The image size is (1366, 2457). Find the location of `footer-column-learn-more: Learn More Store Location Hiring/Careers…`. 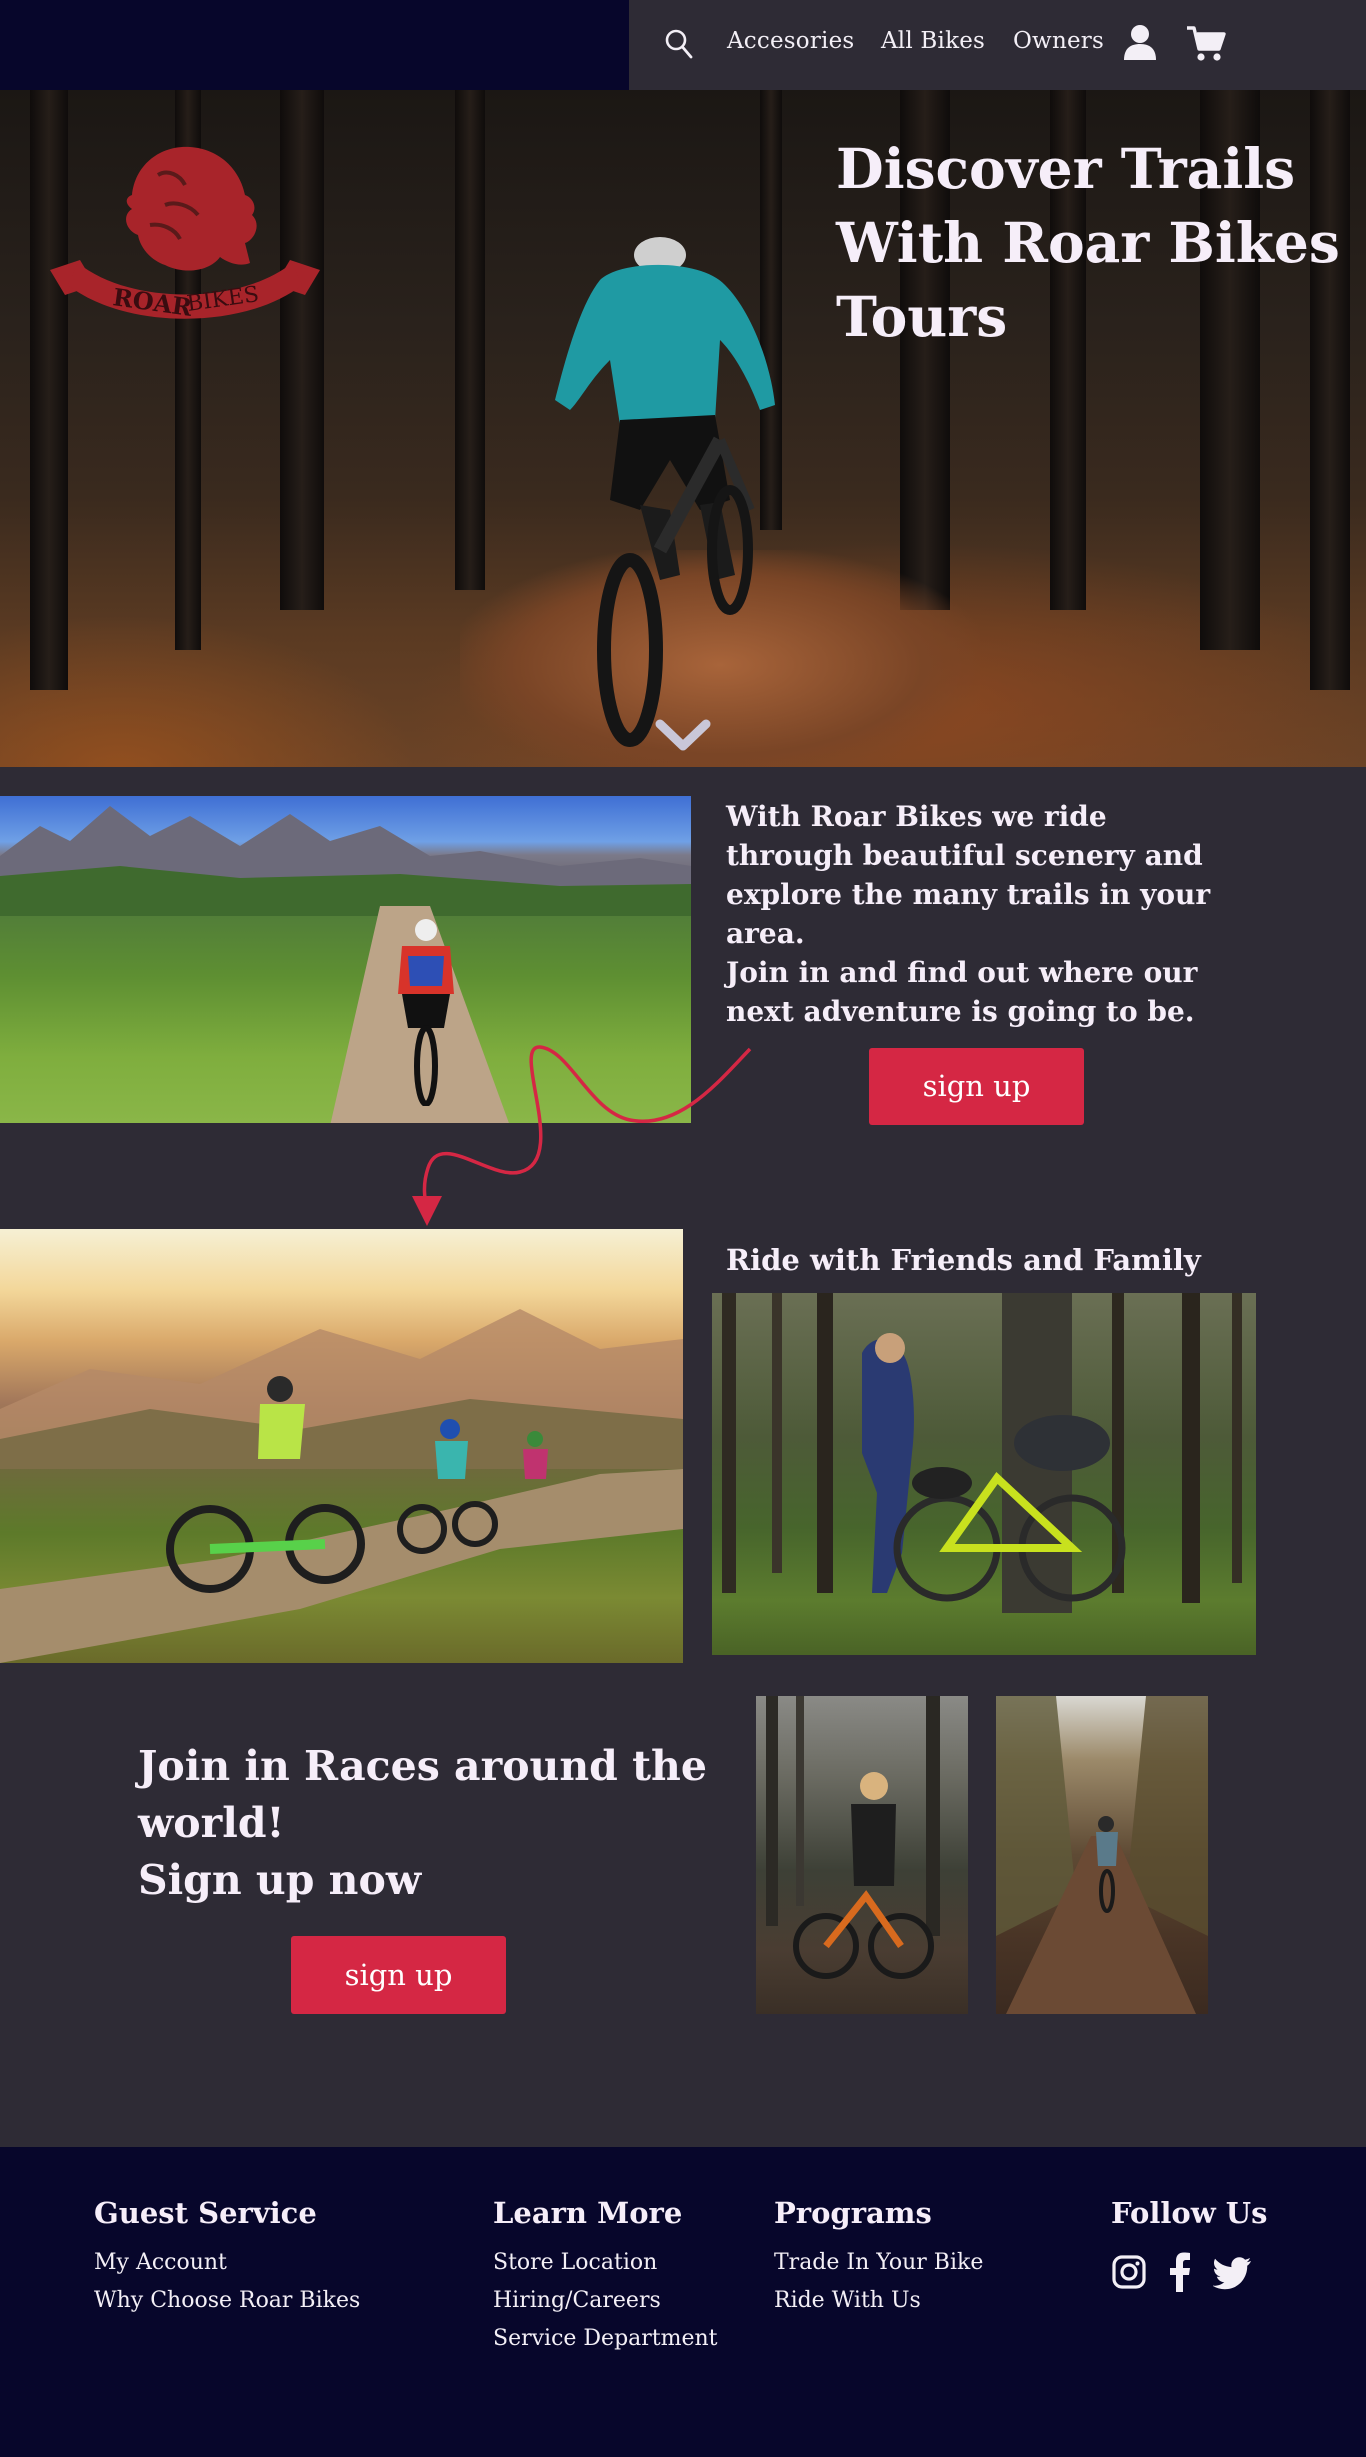

footer-column-learn-more: Learn More Store Location Hiring/Careers… is located at coordinates (605, 2277).